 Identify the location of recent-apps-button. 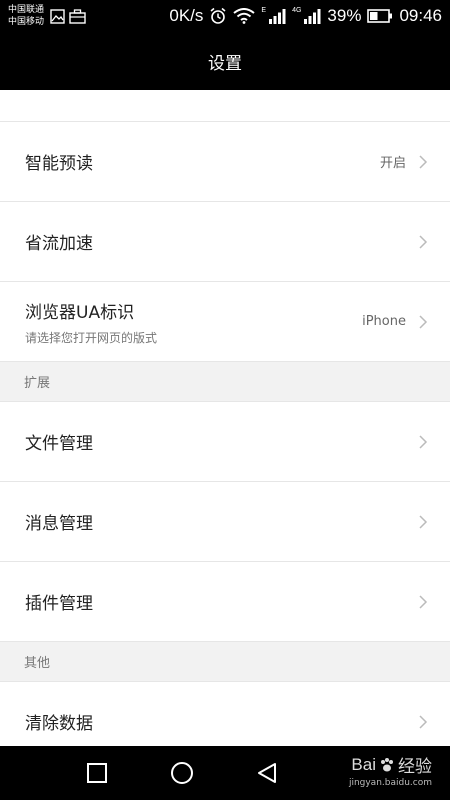
(97, 773).